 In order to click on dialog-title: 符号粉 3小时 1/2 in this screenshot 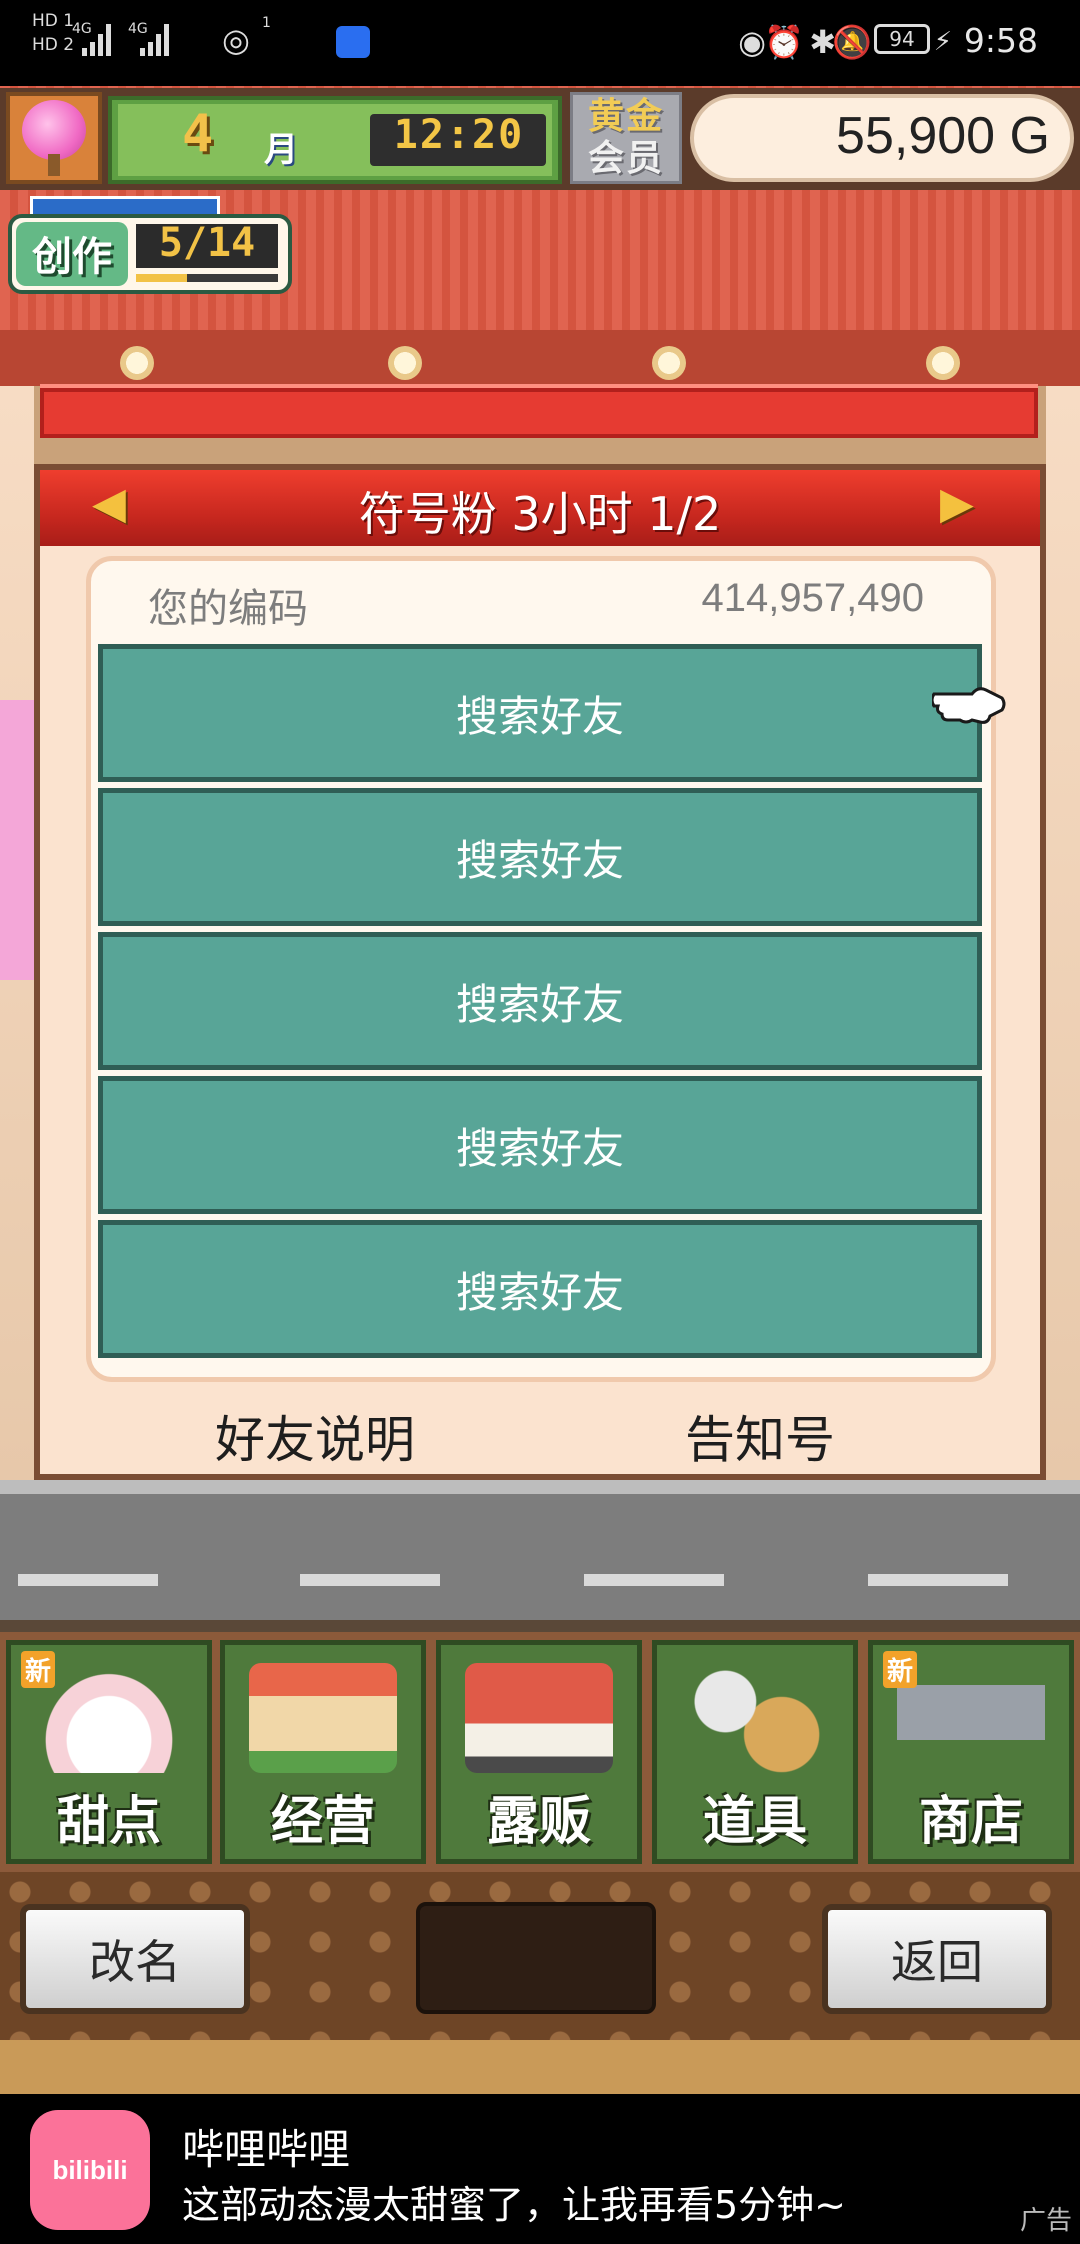, I will do `click(540, 514)`.